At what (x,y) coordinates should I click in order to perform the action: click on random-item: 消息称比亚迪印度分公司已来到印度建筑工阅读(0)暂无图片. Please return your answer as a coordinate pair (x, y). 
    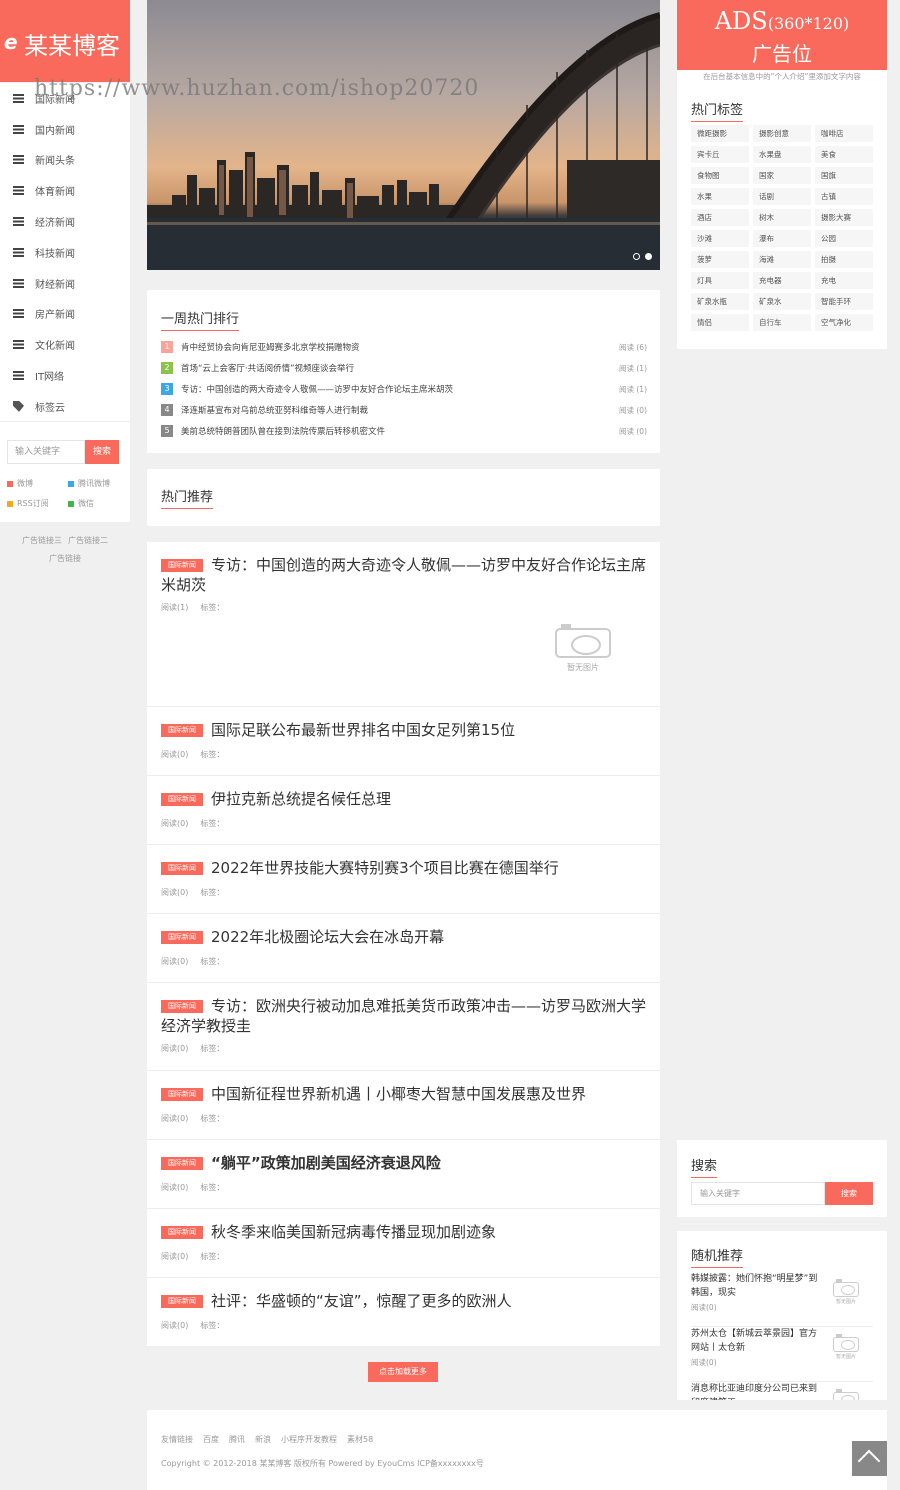
    Looking at the image, I should click on (782, 1391).